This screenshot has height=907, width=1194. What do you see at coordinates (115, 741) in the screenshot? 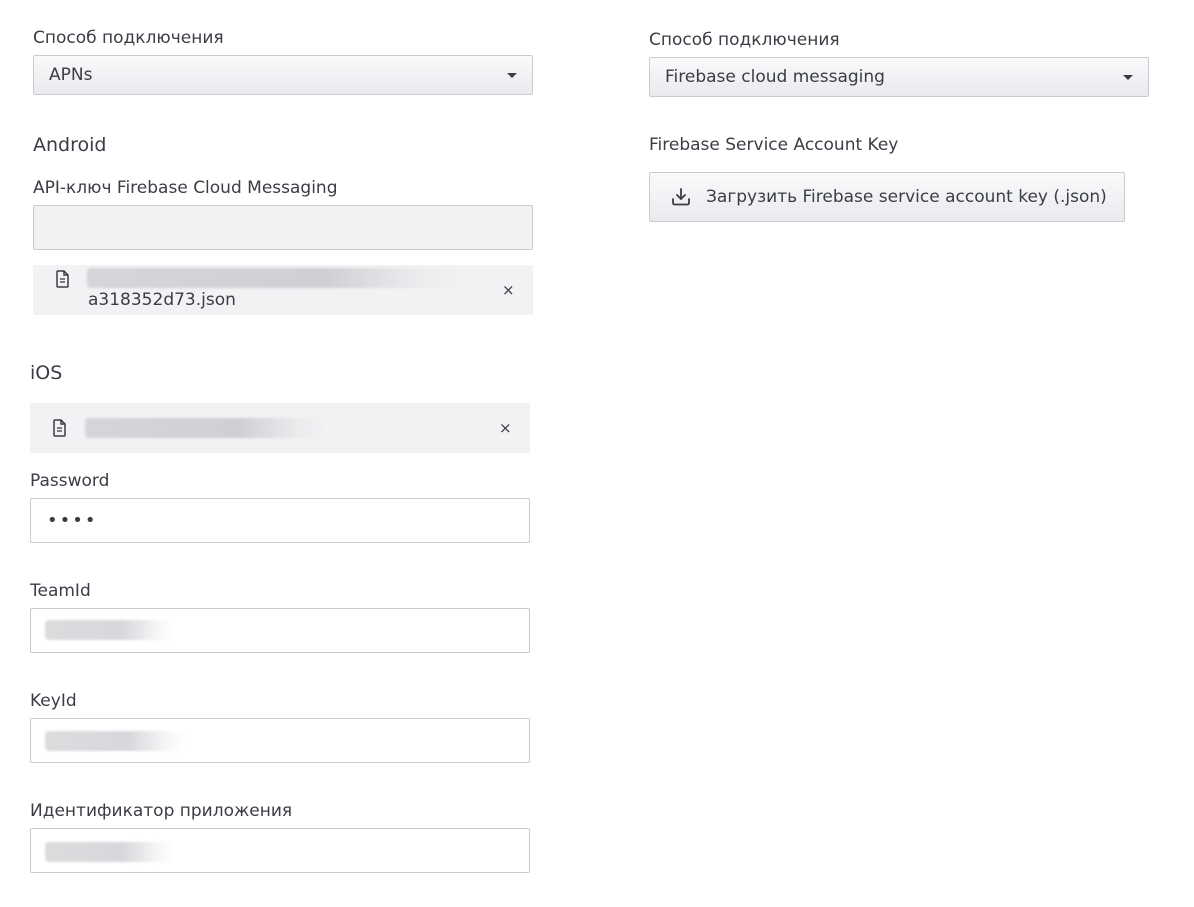
I see `redacted-keyid` at bounding box center [115, 741].